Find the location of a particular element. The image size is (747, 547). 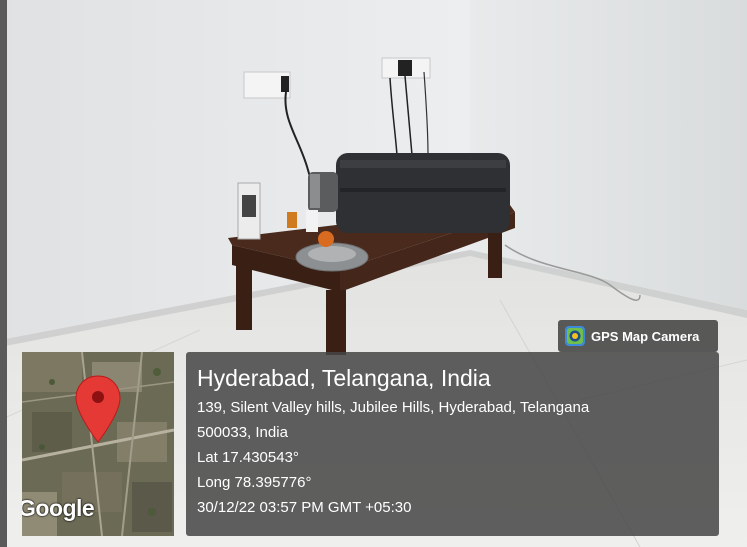

map-thumbnail: Google is located at coordinates (98, 444).